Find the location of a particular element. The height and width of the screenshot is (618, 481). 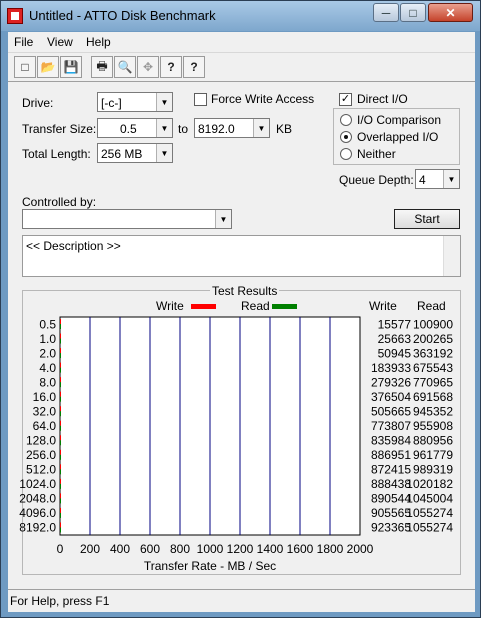

read-value: 1020182 is located at coordinates (429, 484).